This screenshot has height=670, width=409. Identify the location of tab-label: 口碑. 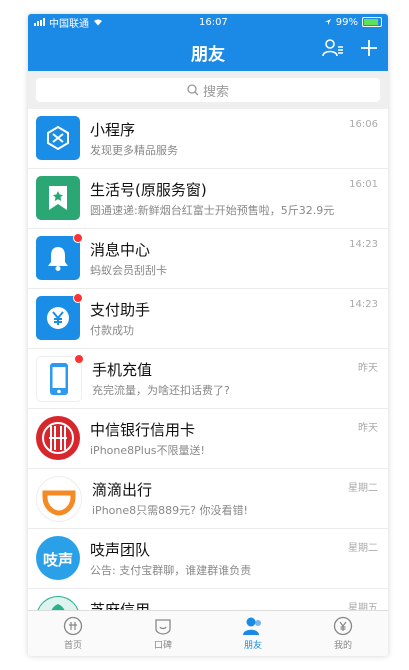
(162, 646).